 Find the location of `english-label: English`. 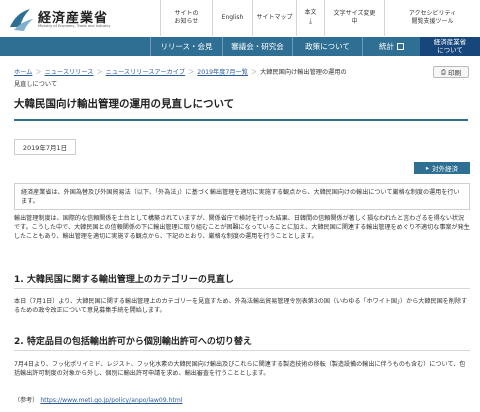

english-label: English is located at coordinates (232, 17).